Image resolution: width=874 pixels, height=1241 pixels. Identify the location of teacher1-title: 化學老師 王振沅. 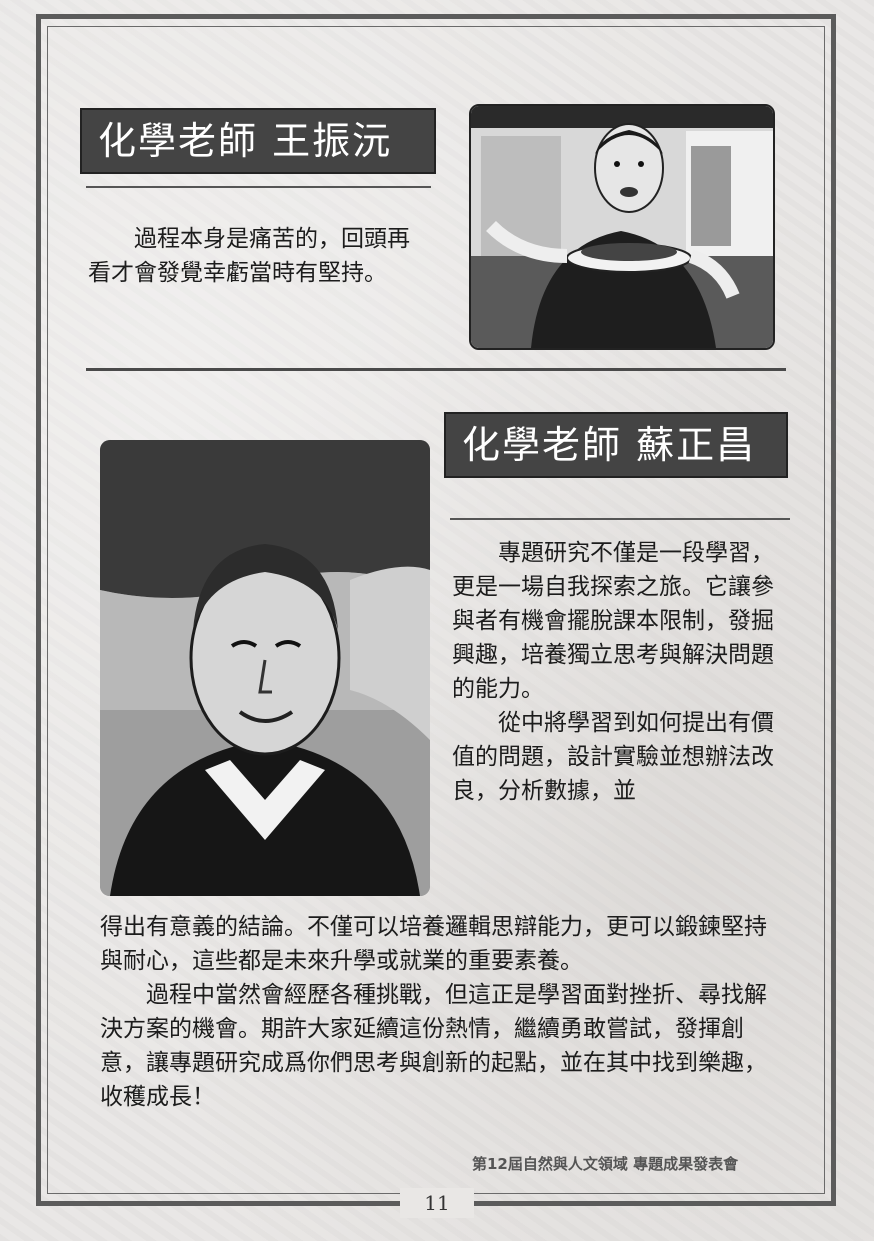
(258, 141).